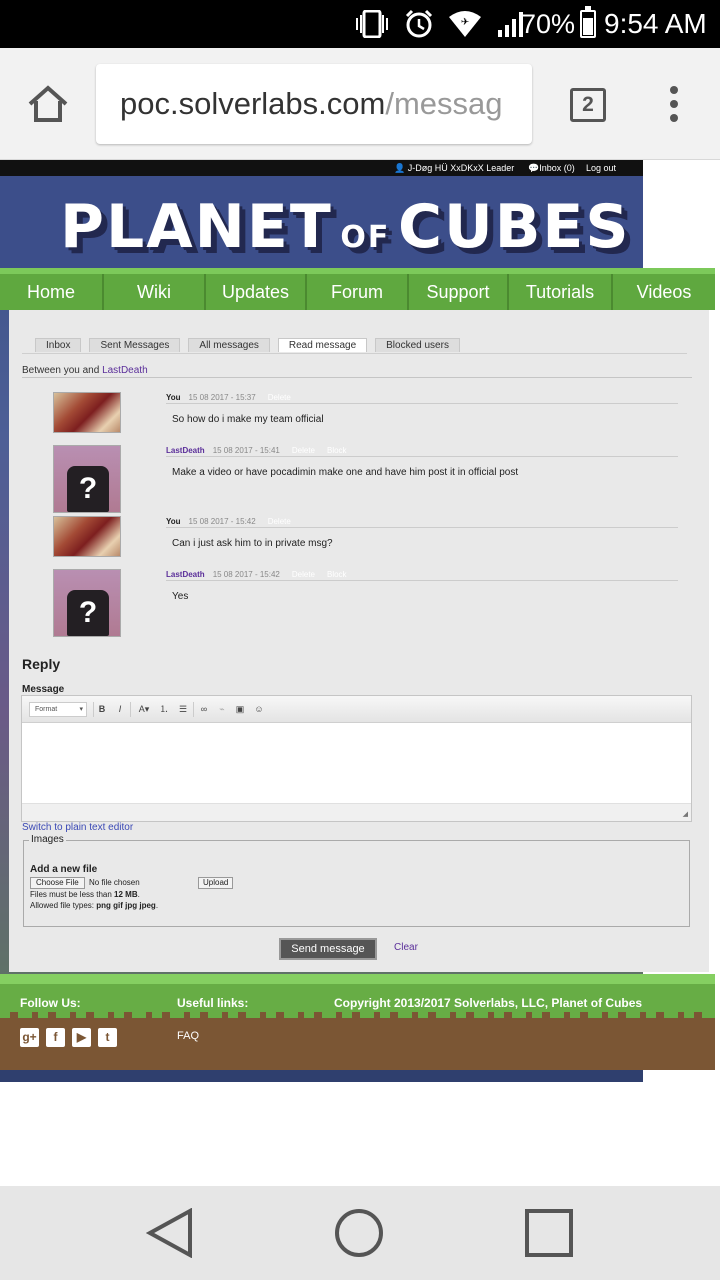 The height and width of the screenshot is (1280, 720). I want to click on tab-blocked-users: Blocked users, so click(417, 345).